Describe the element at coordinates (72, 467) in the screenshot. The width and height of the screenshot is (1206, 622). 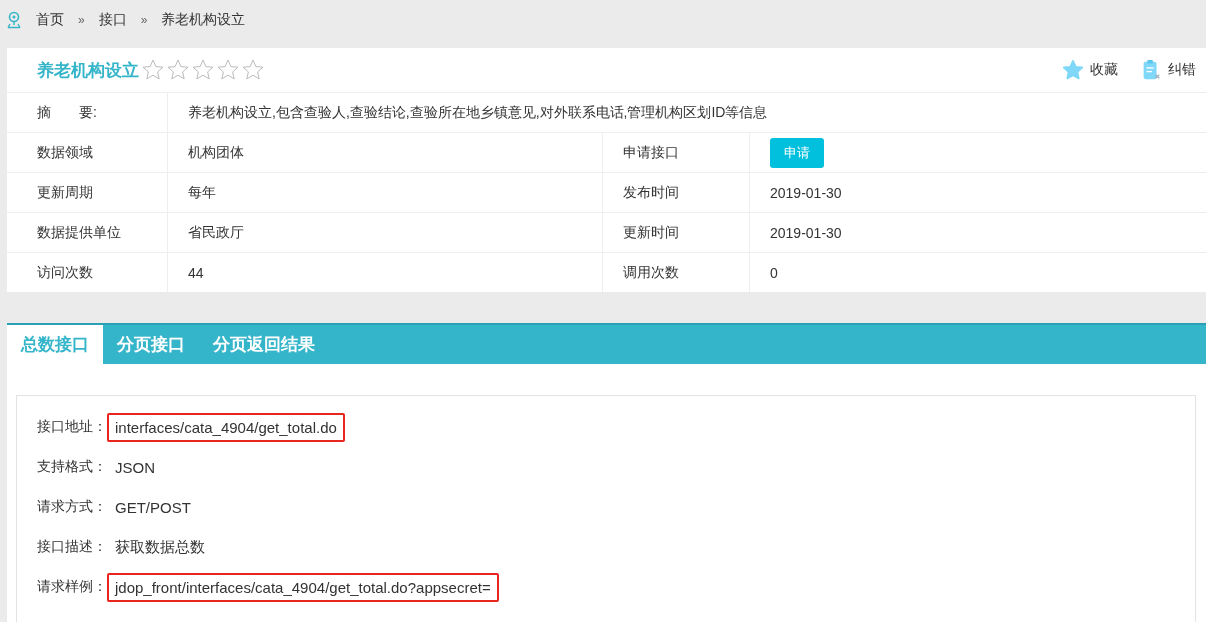
I see `detail-label: 支持格式：` at that location.